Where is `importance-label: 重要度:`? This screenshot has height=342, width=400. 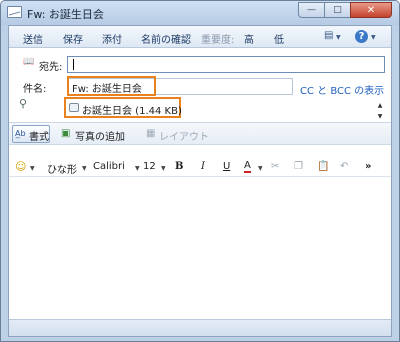 importance-label: 重要度: is located at coordinates (218, 40).